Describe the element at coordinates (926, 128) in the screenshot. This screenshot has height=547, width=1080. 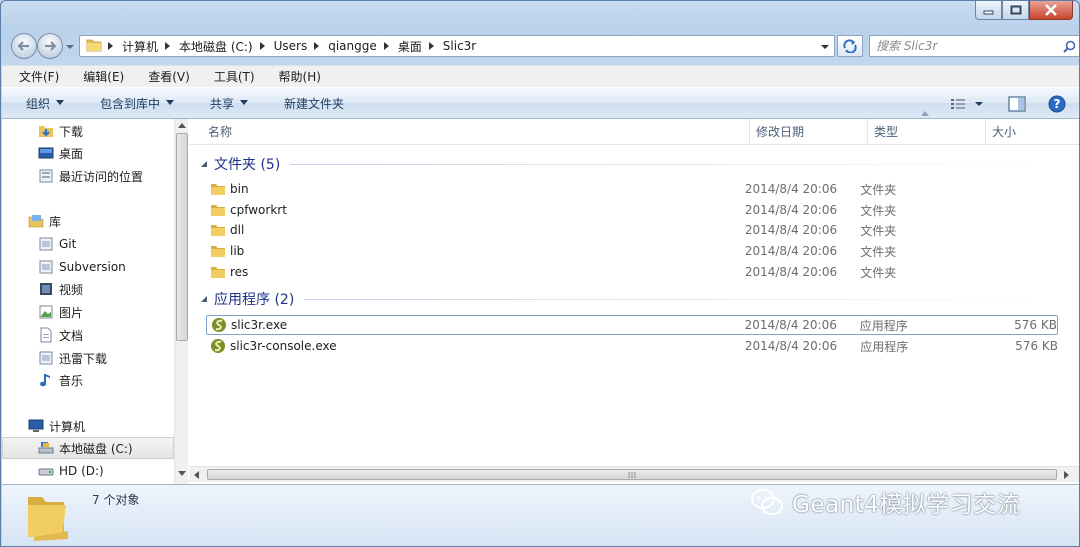
I see `column-type: 类型` at that location.